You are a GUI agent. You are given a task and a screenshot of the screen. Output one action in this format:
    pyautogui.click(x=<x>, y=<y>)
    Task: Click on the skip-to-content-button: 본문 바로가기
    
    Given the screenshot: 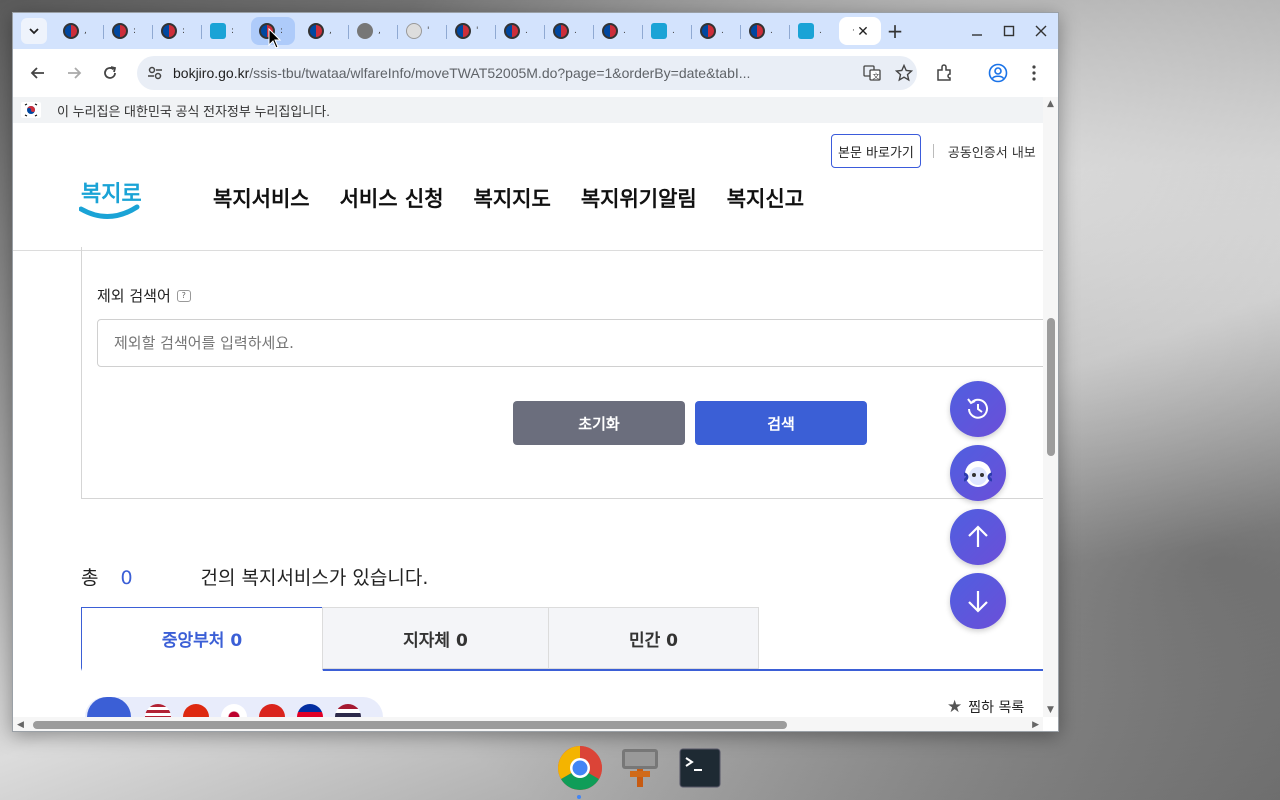 What is the action you would take?
    pyautogui.click(x=876, y=151)
    